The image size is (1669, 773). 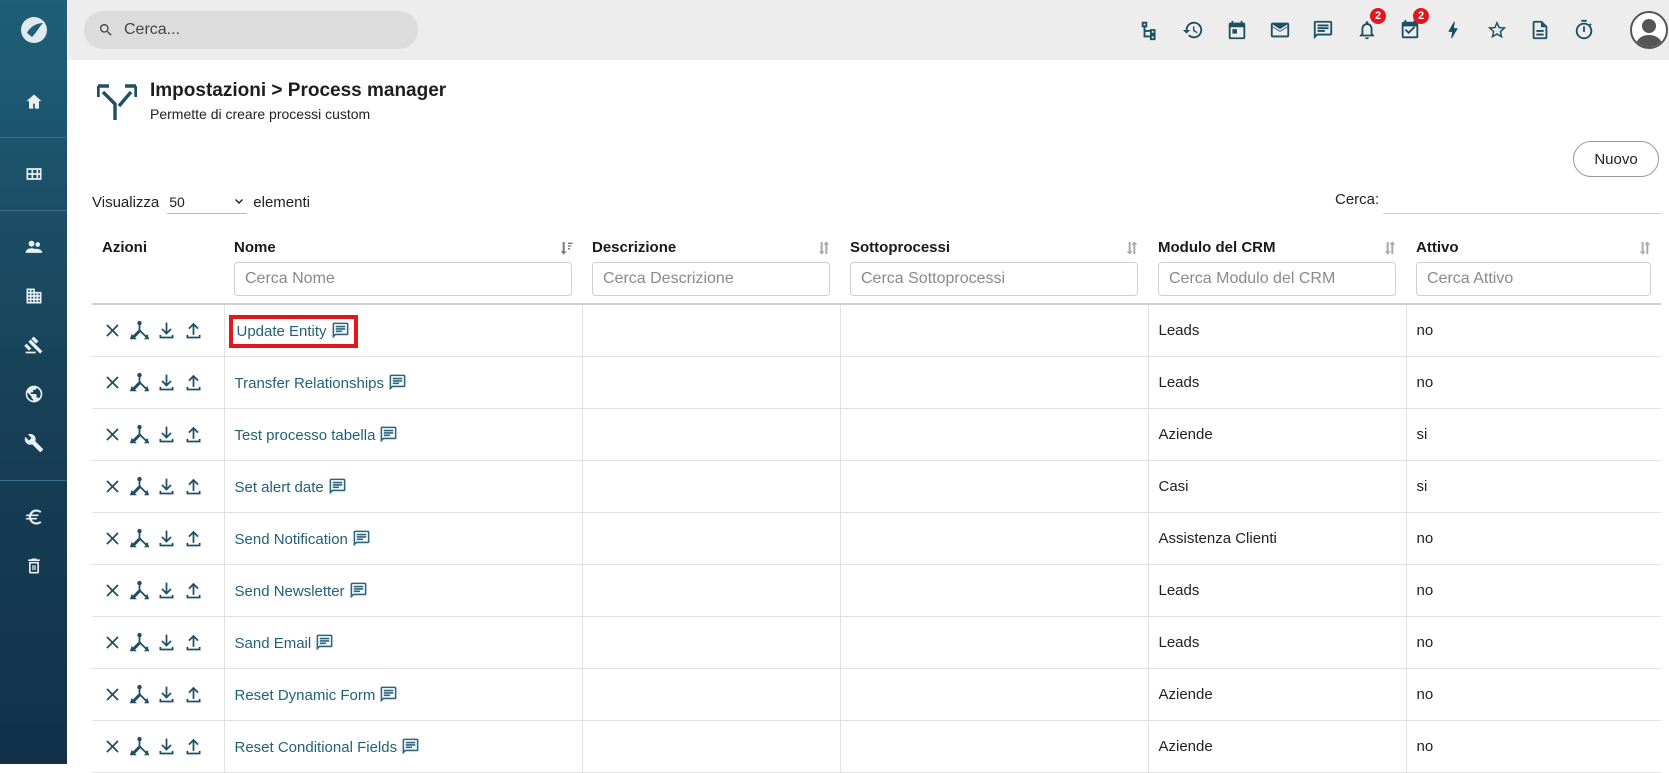 I want to click on global-search-input, so click(x=264, y=30).